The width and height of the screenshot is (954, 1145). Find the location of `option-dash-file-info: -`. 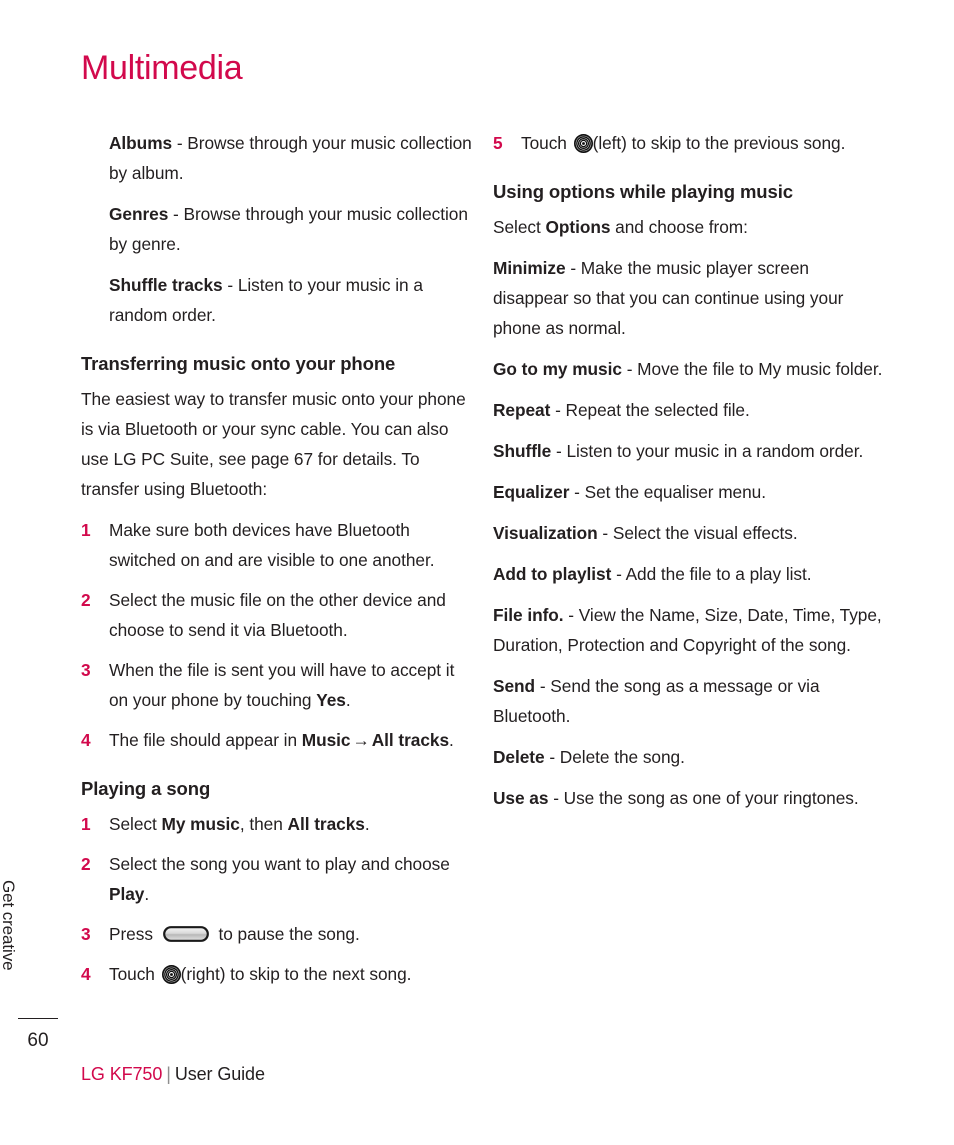

option-dash-file-info: - is located at coordinates (571, 615).